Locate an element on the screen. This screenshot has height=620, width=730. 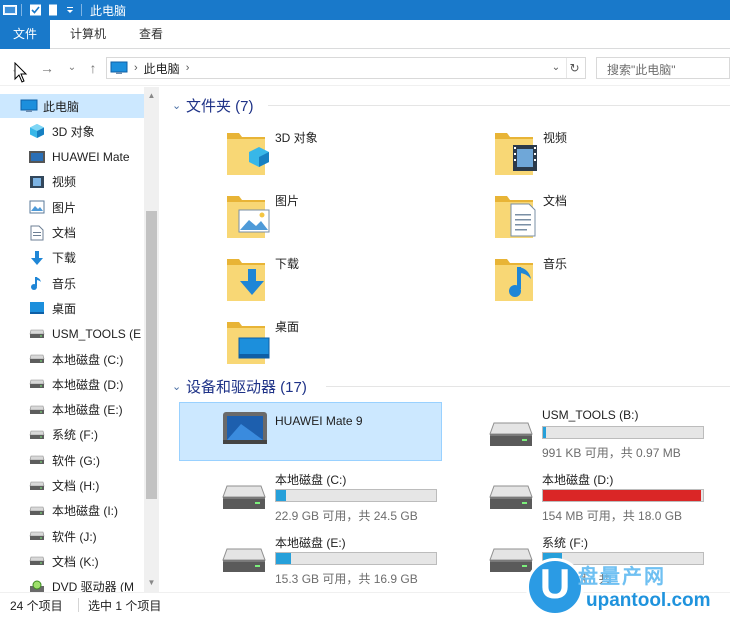
hard-drive-icon is located at coordinates (511, 435).